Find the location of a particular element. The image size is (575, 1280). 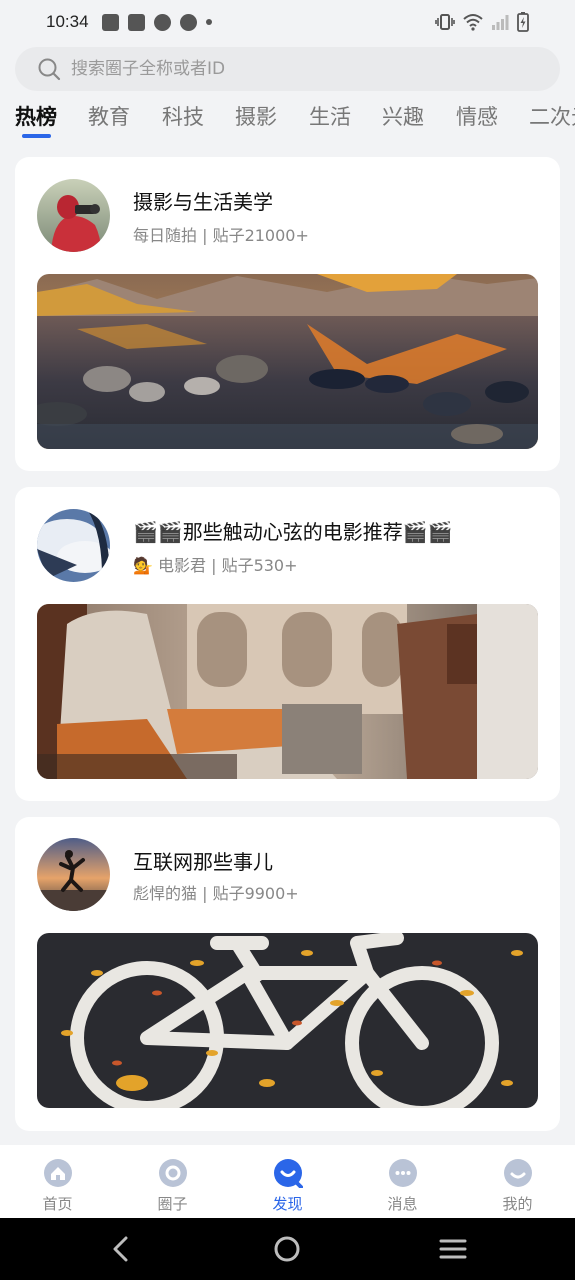

circle-subtitle: 彪悍的猫 | 贴子9900+ is located at coordinates (216, 893).